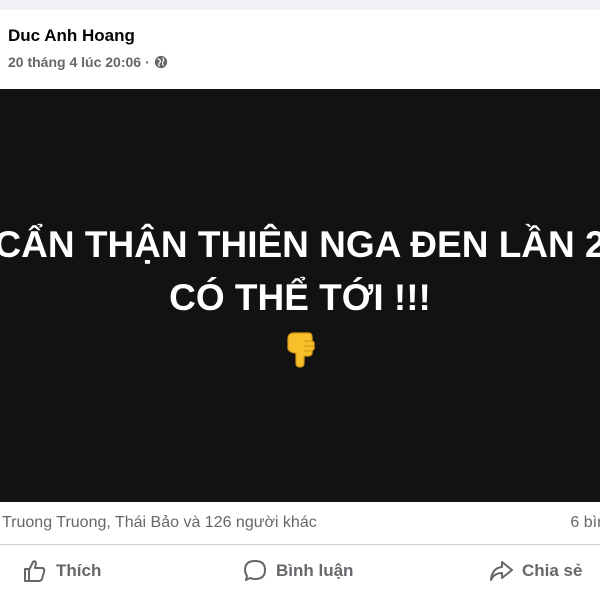  I want to click on like-label: Thích, so click(79, 570).